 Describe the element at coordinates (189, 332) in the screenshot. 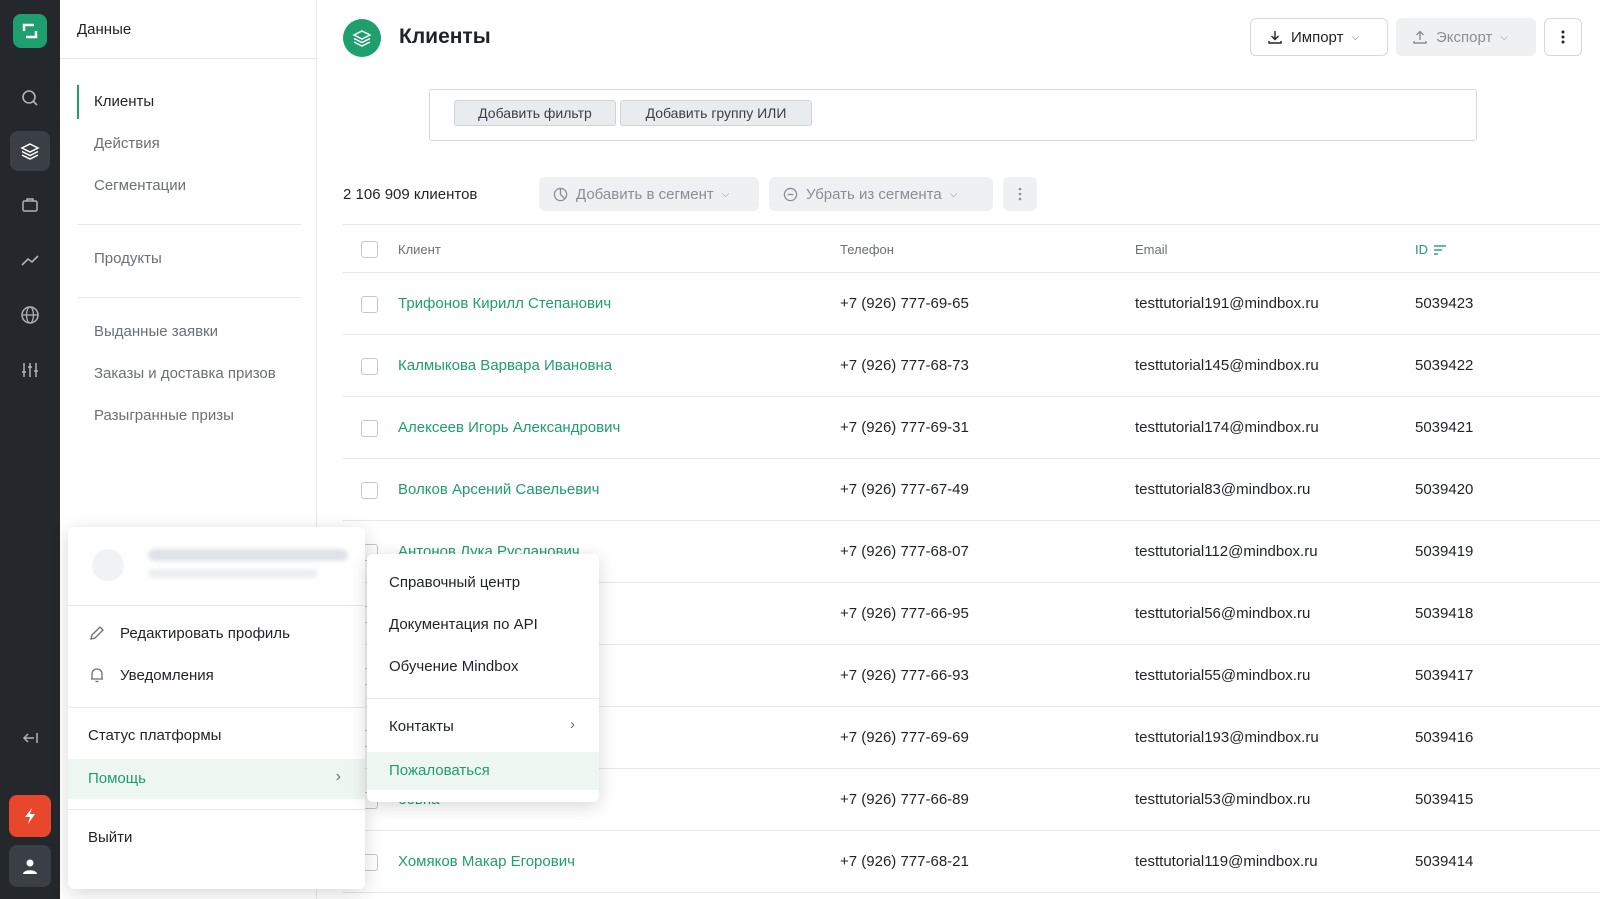

I see `subnav-item-issued-requests: Выданные заявки` at that location.